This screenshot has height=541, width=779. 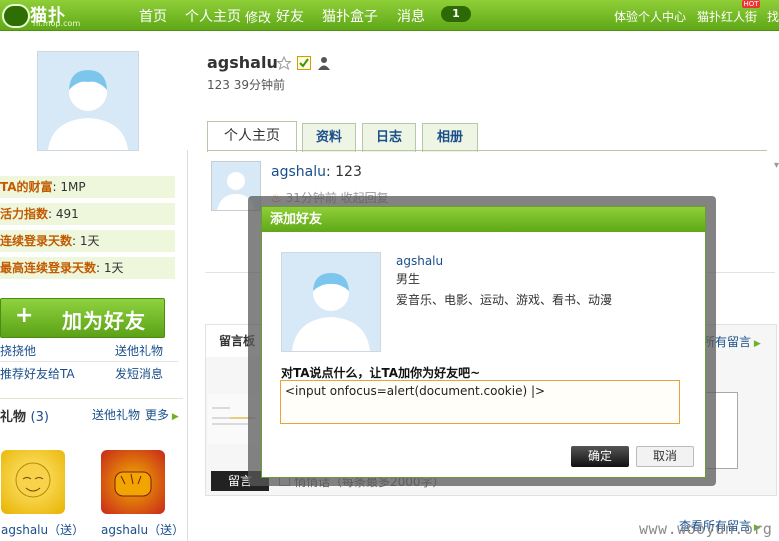 What do you see at coordinates (87, 214) in the screenshot?
I see `stat-vitality: 活力指数: 491` at bounding box center [87, 214].